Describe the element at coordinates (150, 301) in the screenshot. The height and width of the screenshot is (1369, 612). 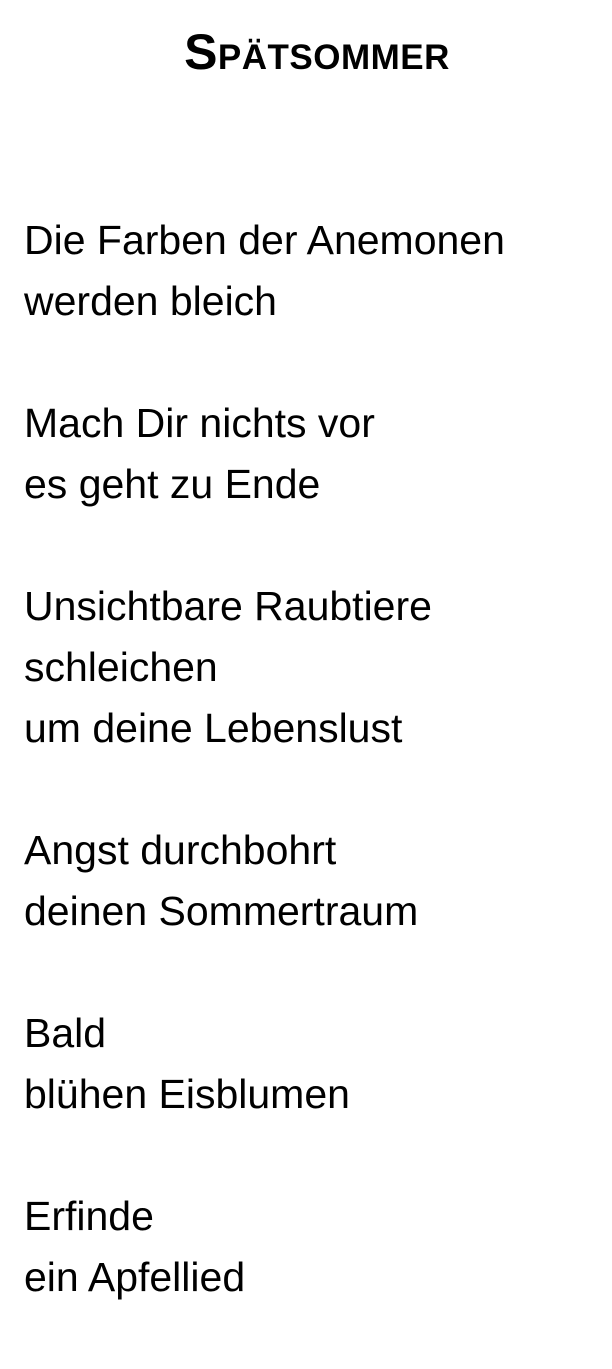
I see `poem-line: werden bleich` at that location.